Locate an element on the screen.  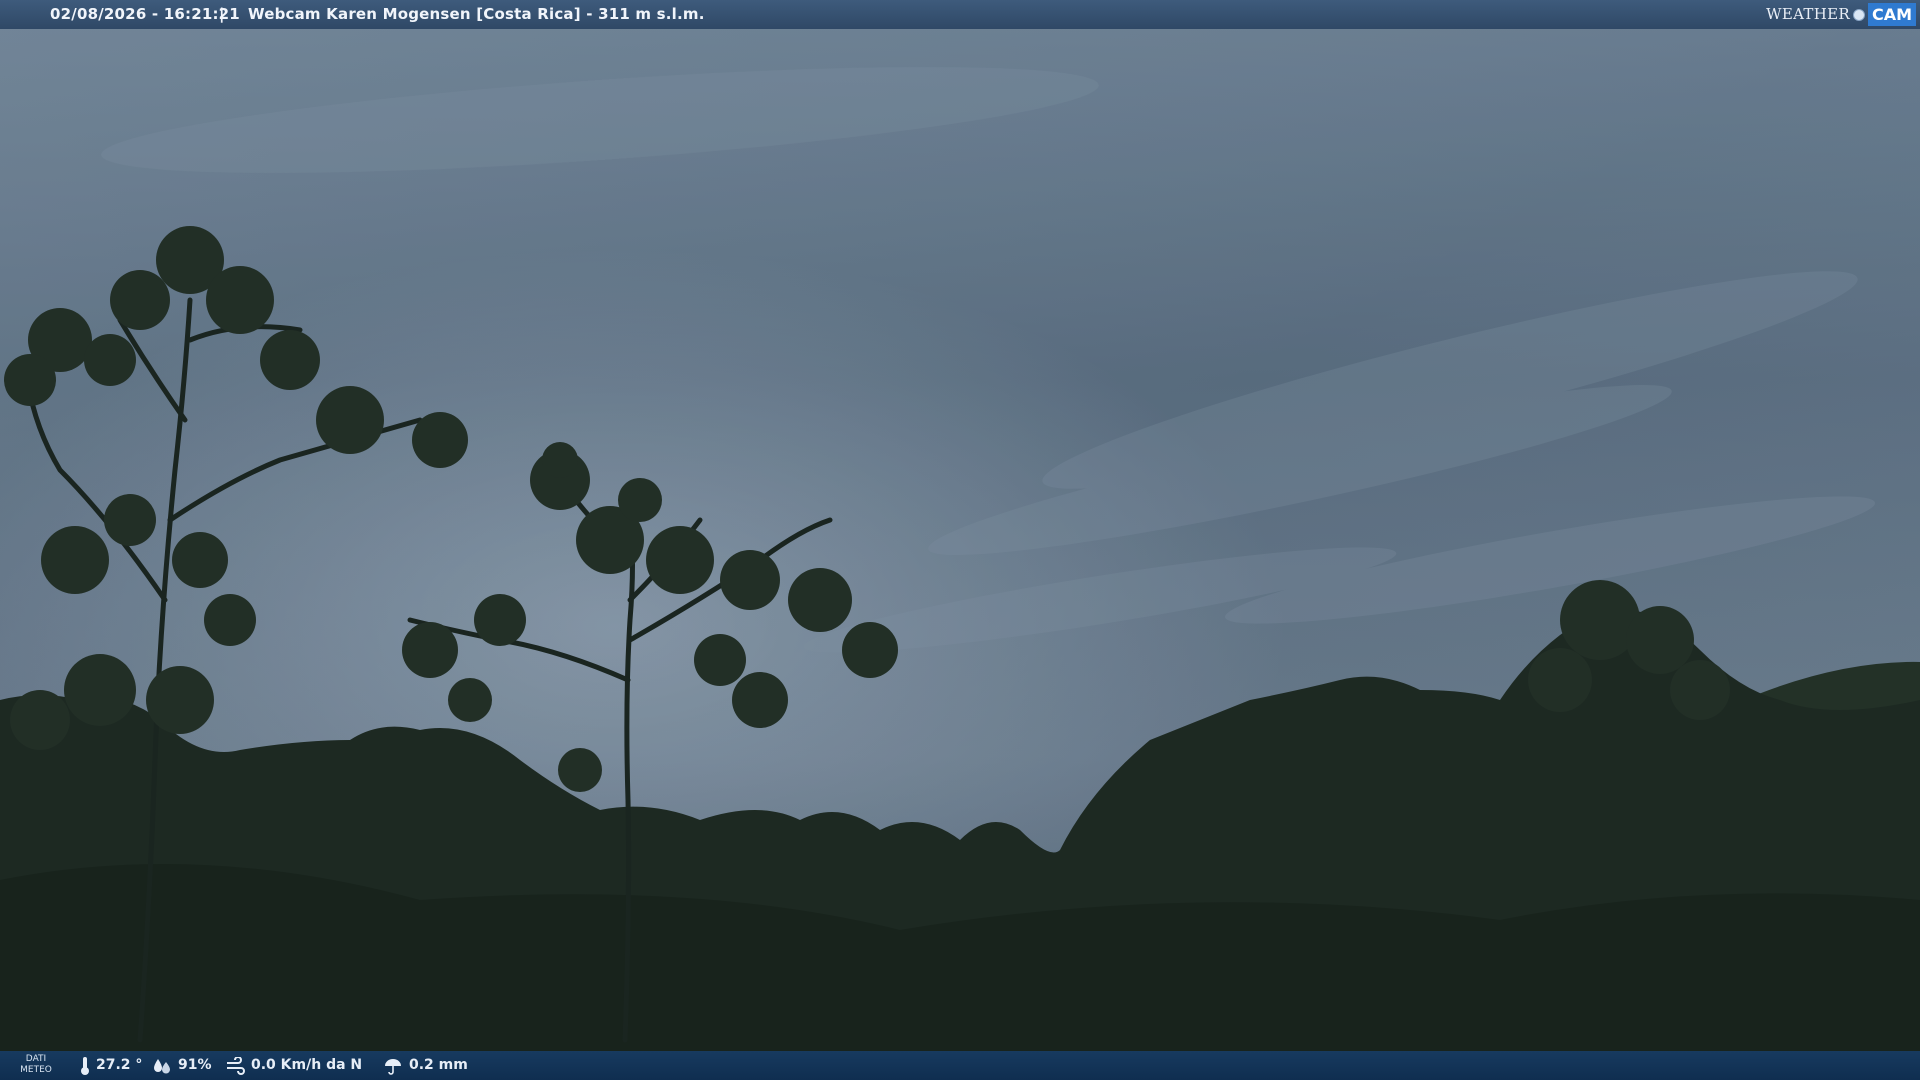
temperature-item: 27.2 ° is located at coordinates (111, 1065).